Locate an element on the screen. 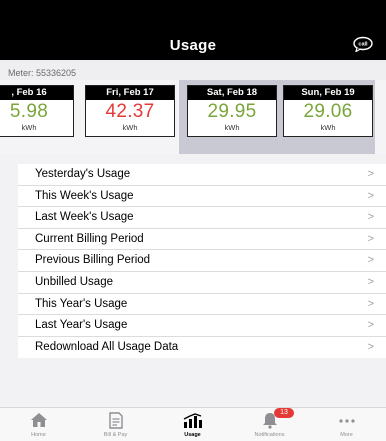 The width and height of the screenshot is (386, 441). day-card-feb-17: Fri, Feb 17 42.37 kWh is located at coordinates (130, 111).